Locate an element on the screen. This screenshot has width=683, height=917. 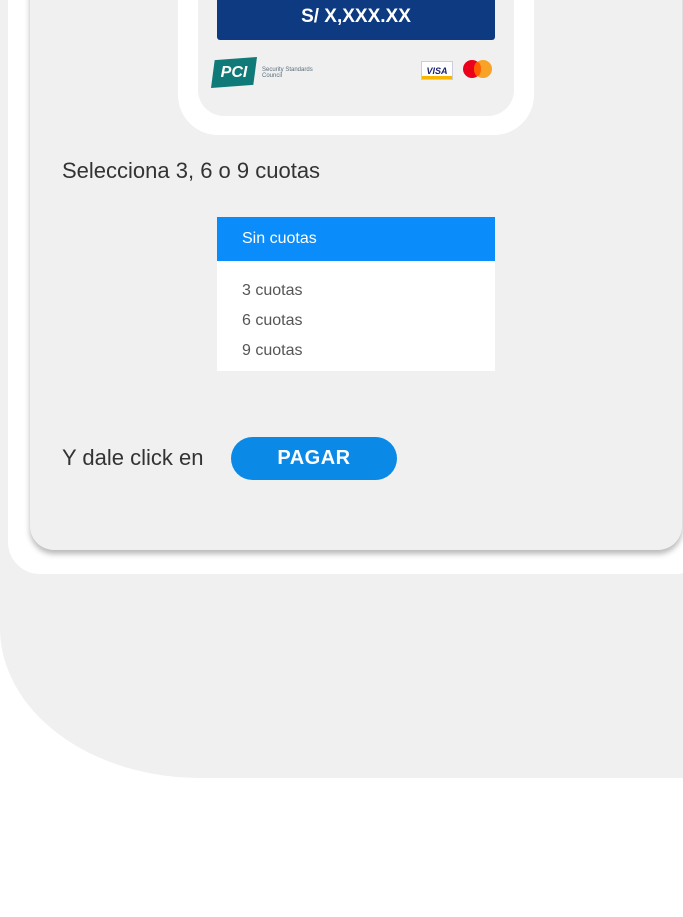
click-pay-text: Y dale click en is located at coordinates (133, 457).